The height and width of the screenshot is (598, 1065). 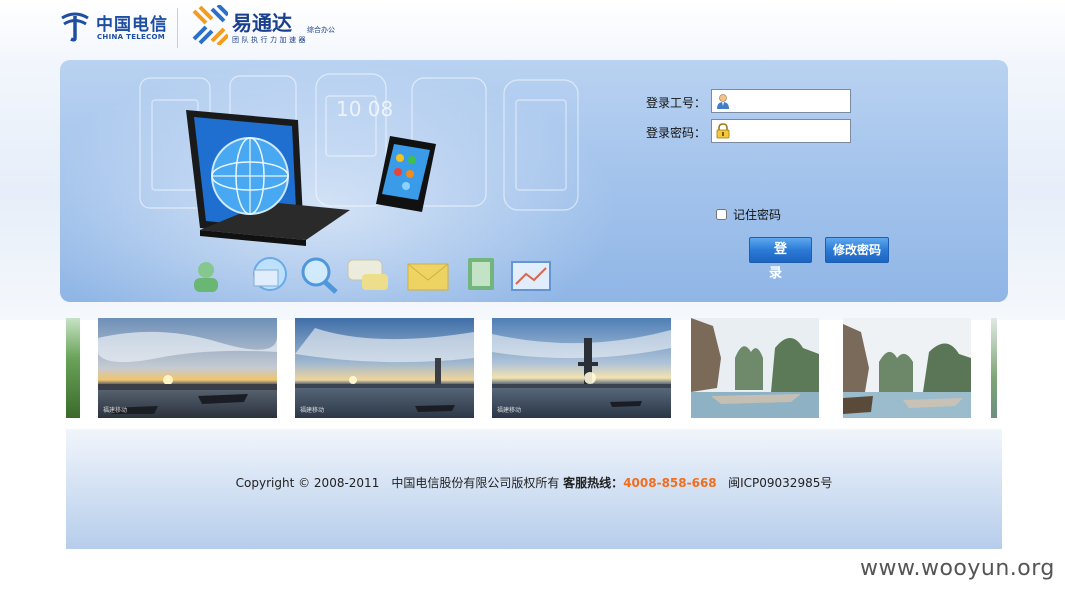 I want to click on photo-sunset-bridge: 福建移动, so click(x=581, y=368).